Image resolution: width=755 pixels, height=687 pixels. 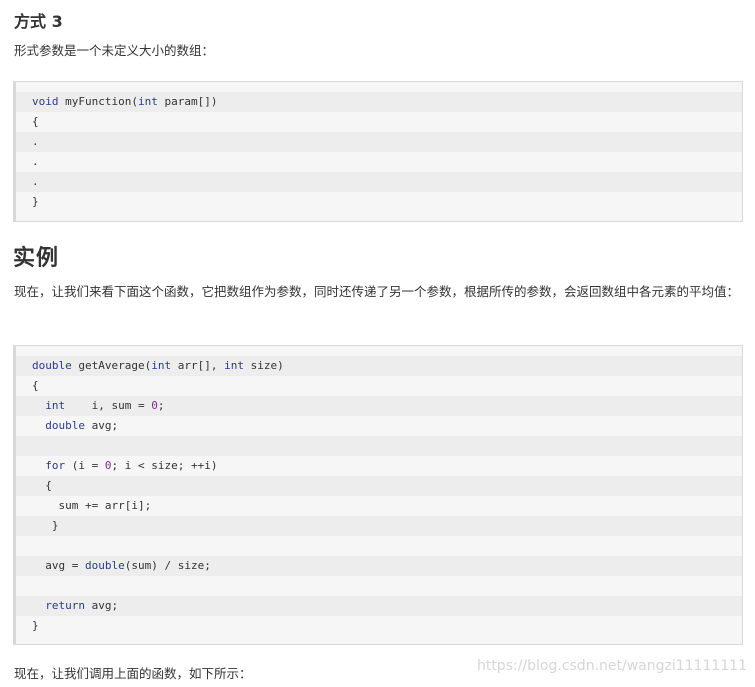 I want to click on example-heading: 实例, so click(x=36, y=258).